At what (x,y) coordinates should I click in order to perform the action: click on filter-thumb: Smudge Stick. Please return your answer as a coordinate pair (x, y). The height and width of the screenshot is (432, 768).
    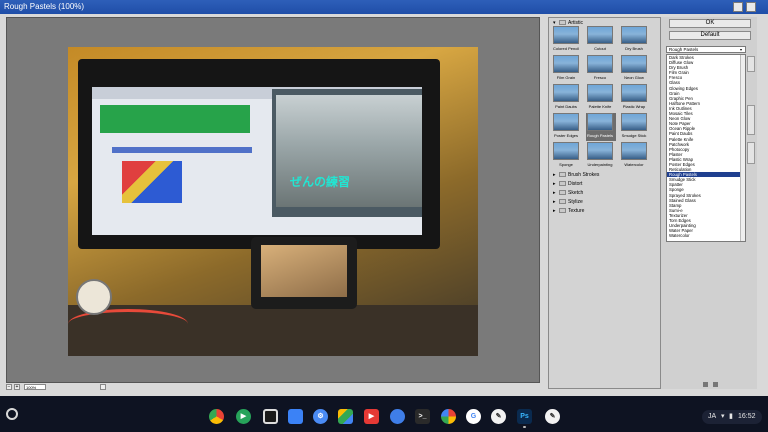
    Looking at the image, I should click on (635, 127).